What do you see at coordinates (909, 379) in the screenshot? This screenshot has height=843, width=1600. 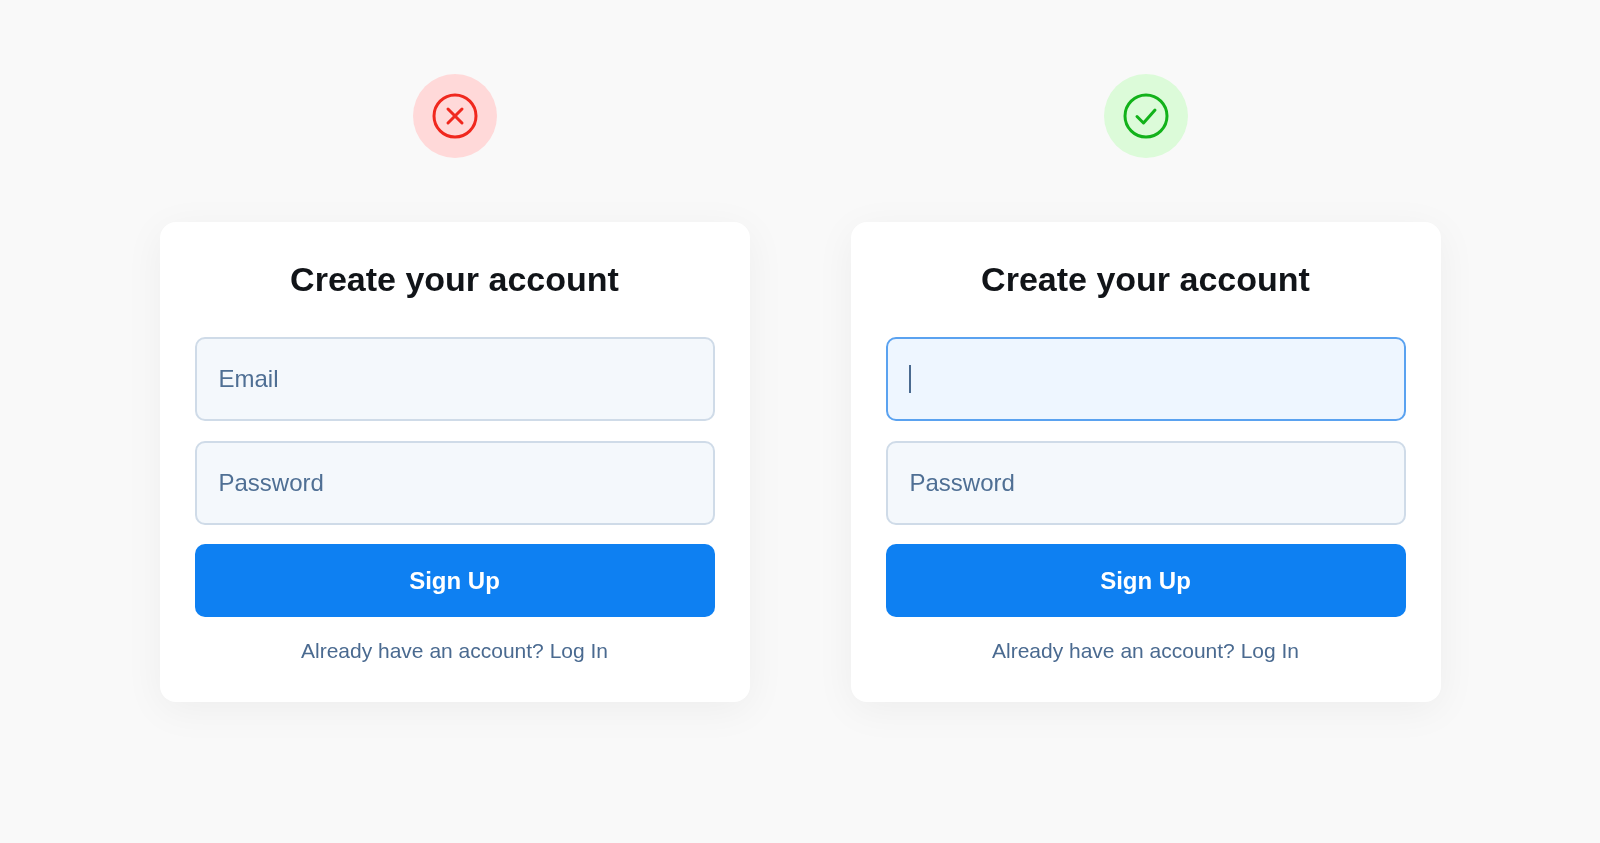 I see `text-cursor` at bounding box center [909, 379].